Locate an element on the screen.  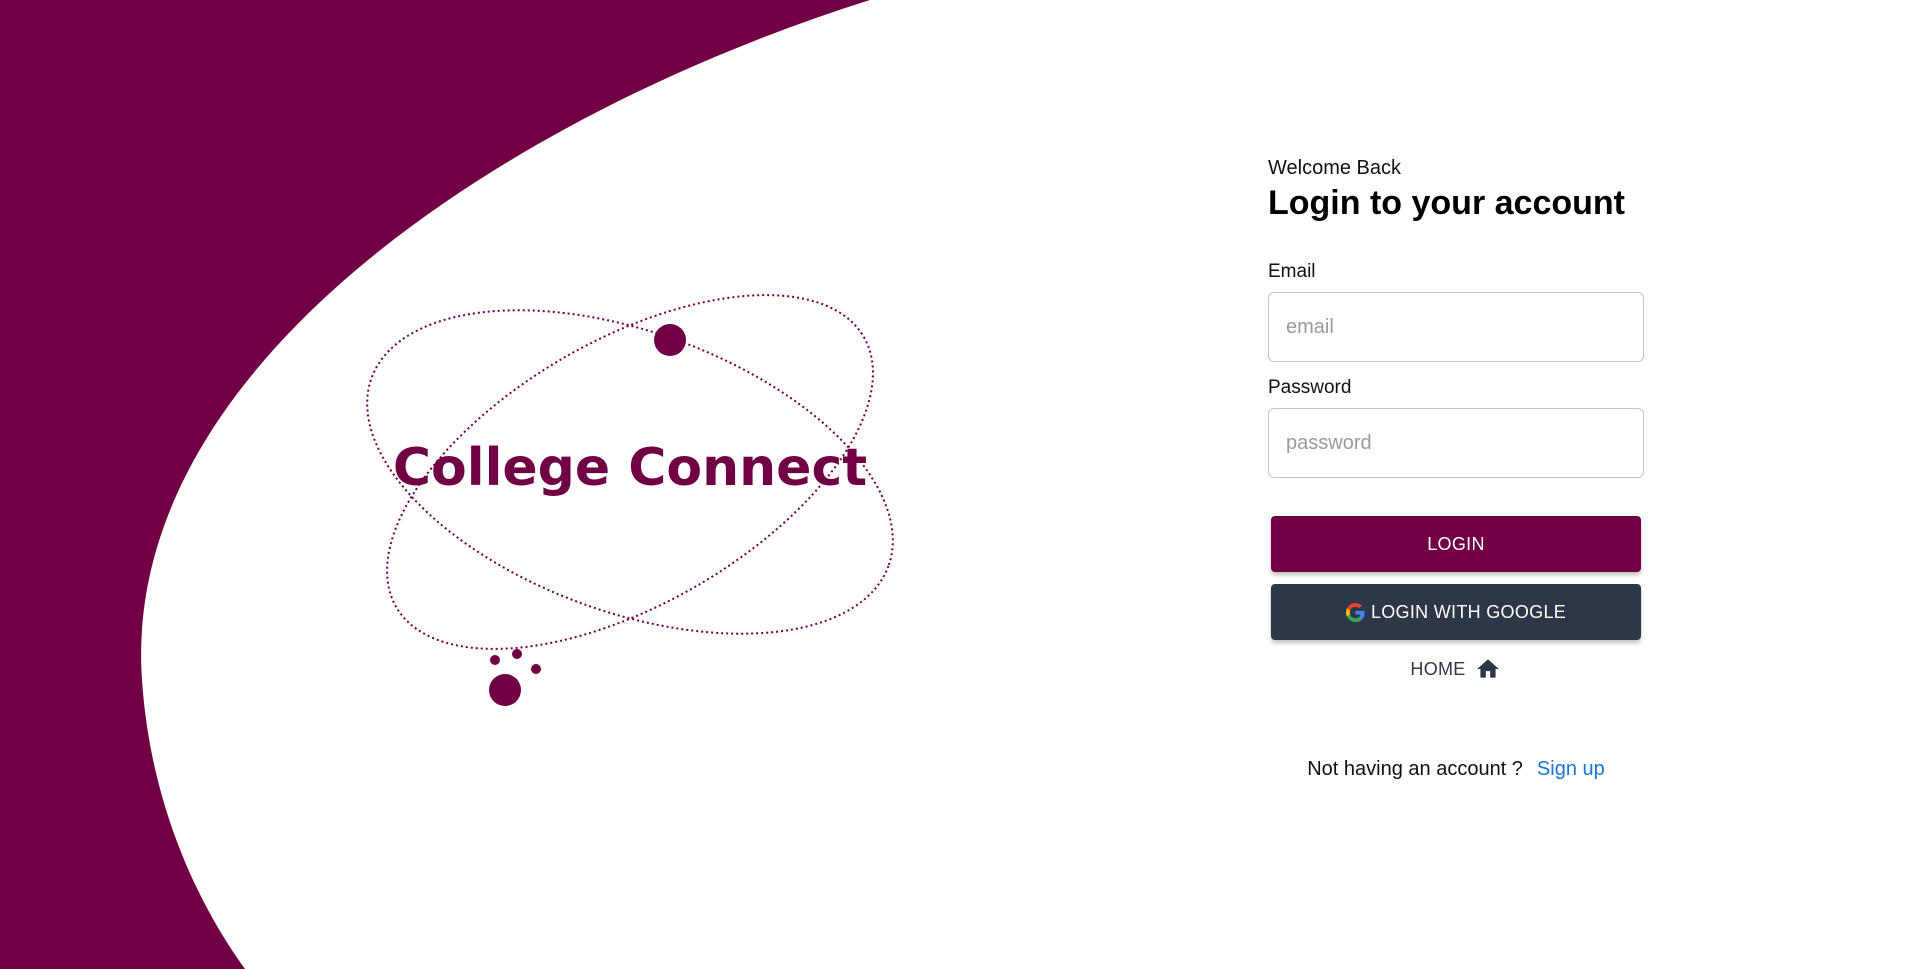
signup-prompt: Not having an account ? is located at coordinates (1415, 769).